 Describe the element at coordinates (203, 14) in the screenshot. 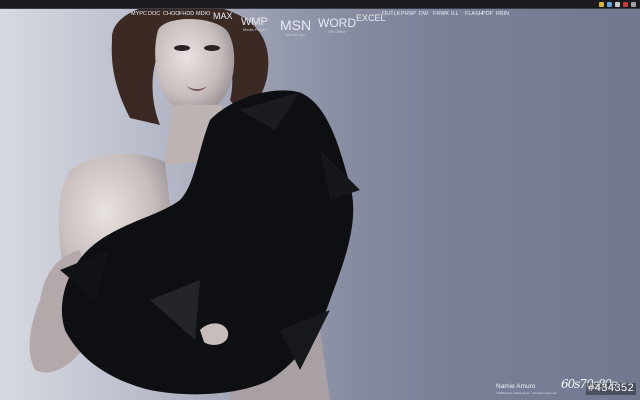

I see `launcher-mdio: MDIO` at that location.